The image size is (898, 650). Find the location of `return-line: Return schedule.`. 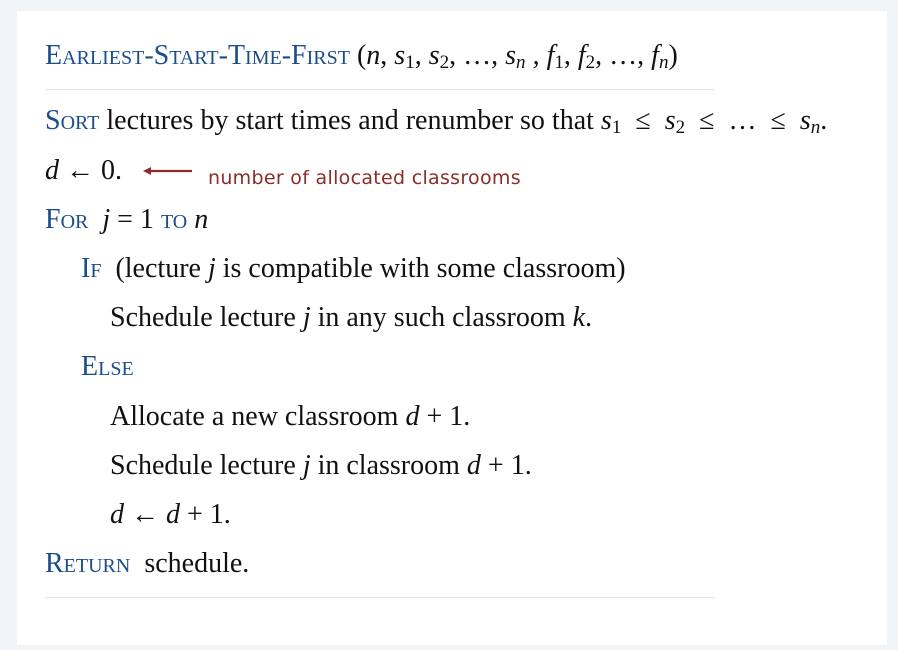

return-line: Return schedule. is located at coordinates (147, 564).